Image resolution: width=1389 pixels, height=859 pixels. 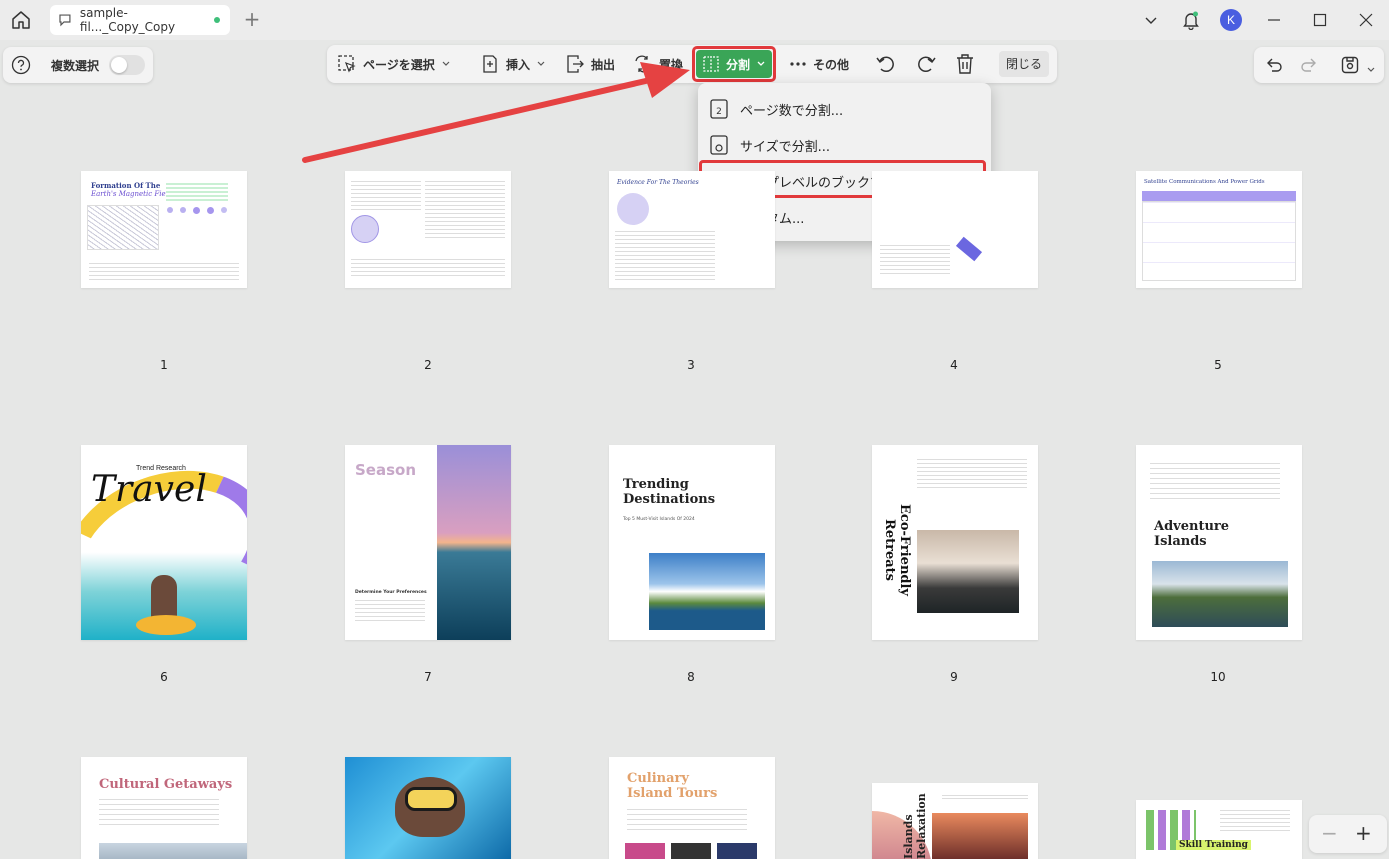 I want to click on replace-button: 置換, so click(x=658, y=64).